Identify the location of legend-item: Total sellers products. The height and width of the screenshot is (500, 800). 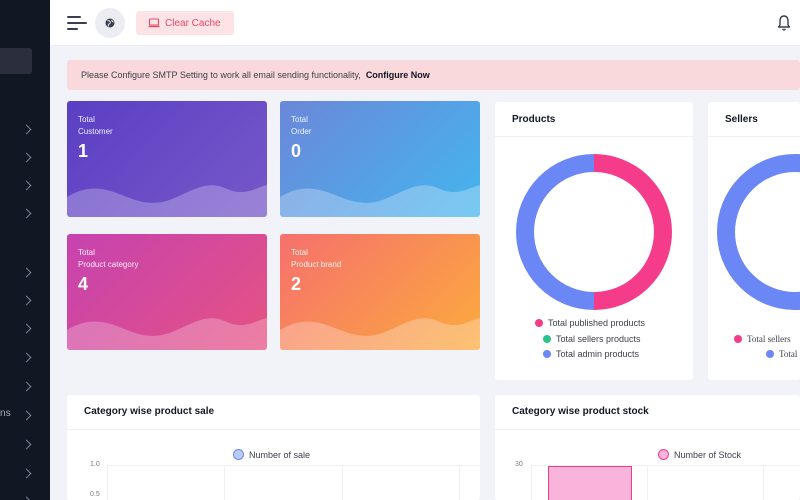
(592, 339).